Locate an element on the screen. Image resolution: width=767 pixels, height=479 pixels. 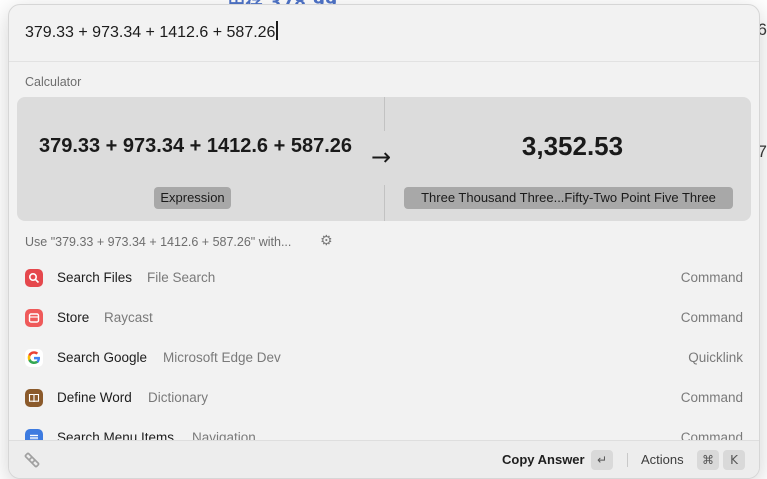
list-item: Search Files File Search Command is located at coordinates (384, 278).